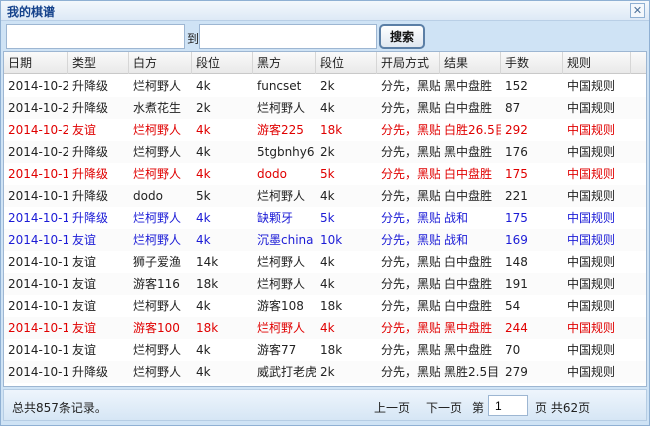 The height and width of the screenshot is (426, 650). I want to click on table-row: 2014-10-2 升降级 水煮花生 2k 烂柯野人 4k 分先，黑贴 白中盘胜 87 中国规则, so click(325, 108).